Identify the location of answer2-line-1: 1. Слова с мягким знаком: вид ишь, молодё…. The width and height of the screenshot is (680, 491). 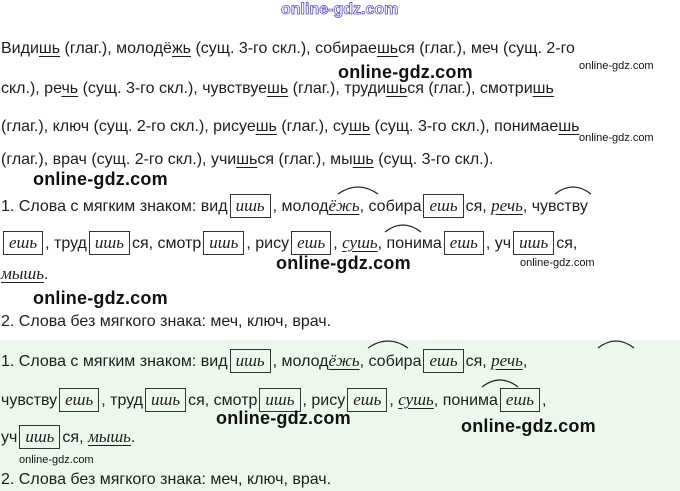
(264, 361).